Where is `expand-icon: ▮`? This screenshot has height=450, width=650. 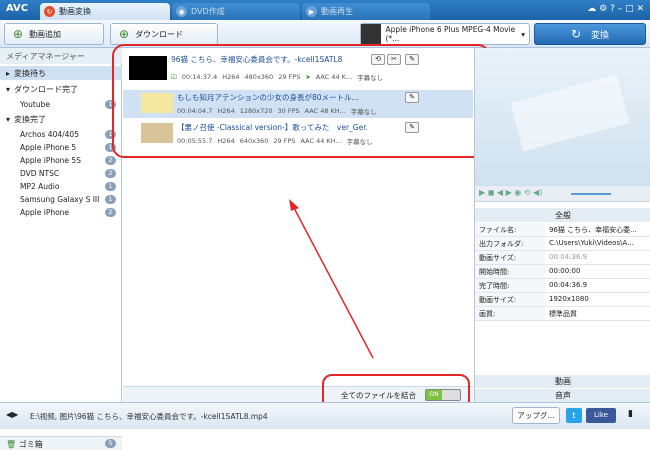
expand-icon: ▮ is located at coordinates (630, 414).